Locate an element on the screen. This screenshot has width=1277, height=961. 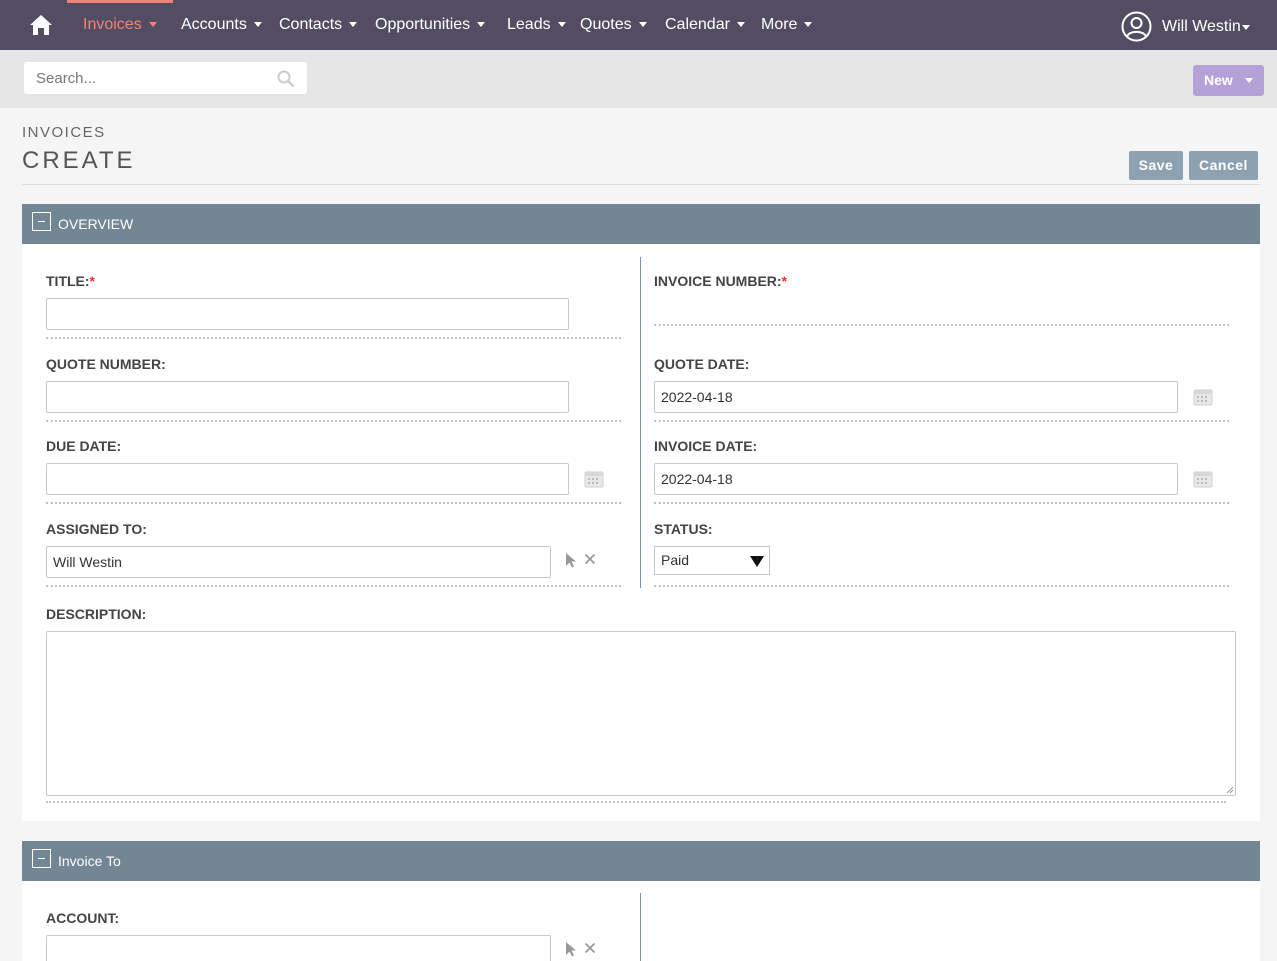
save-button: Save is located at coordinates (1156, 165).